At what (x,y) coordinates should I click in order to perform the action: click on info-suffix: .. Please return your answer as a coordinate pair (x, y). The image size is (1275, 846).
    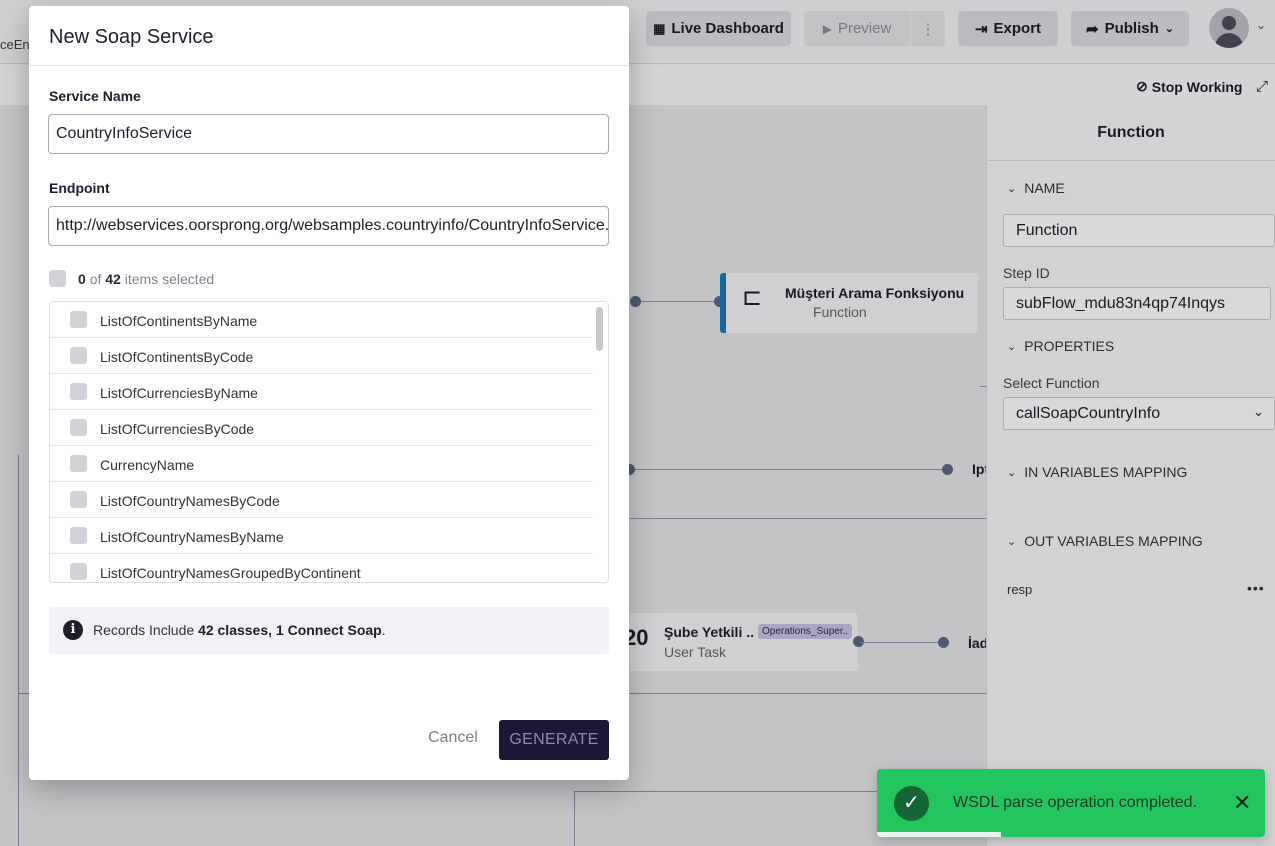
    Looking at the image, I should click on (383, 630).